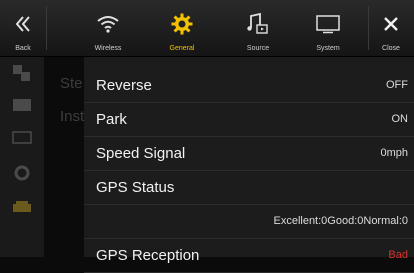  Describe the element at coordinates (391, 24) in the screenshot. I see `close-icon` at that location.